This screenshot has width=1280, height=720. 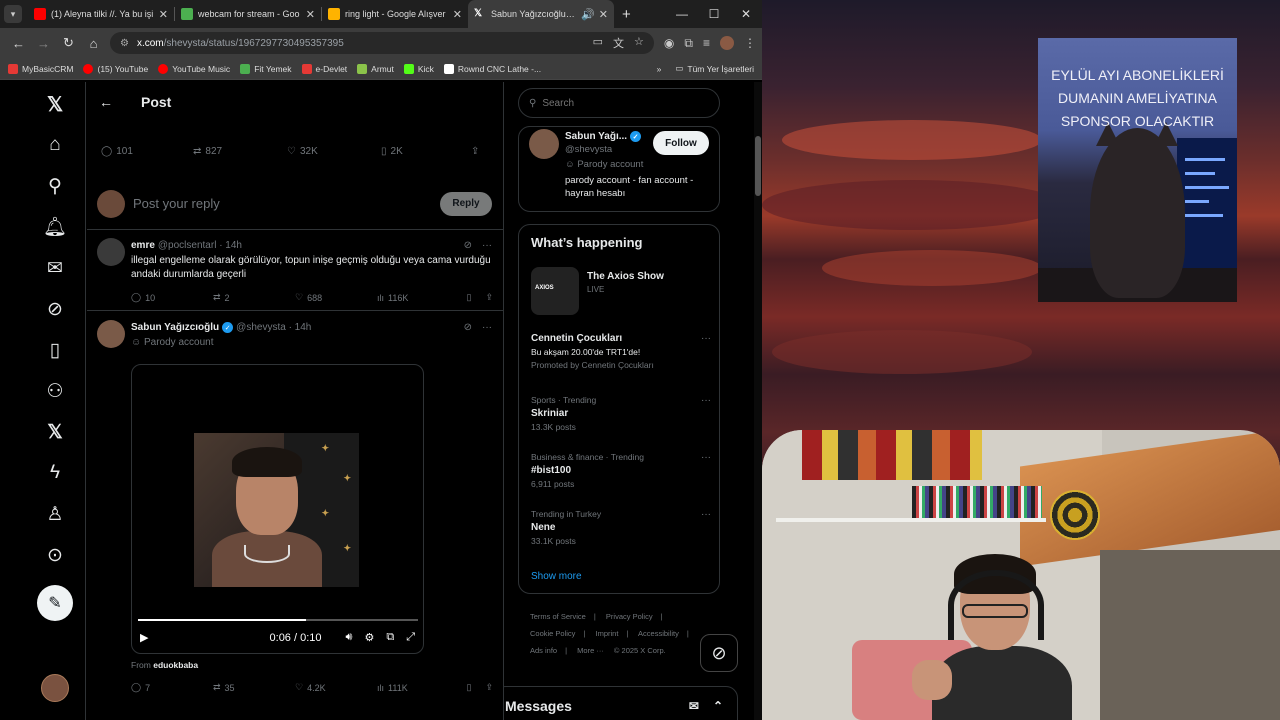 I want to click on reply-count: ◯ 101, so click(x=147, y=151).